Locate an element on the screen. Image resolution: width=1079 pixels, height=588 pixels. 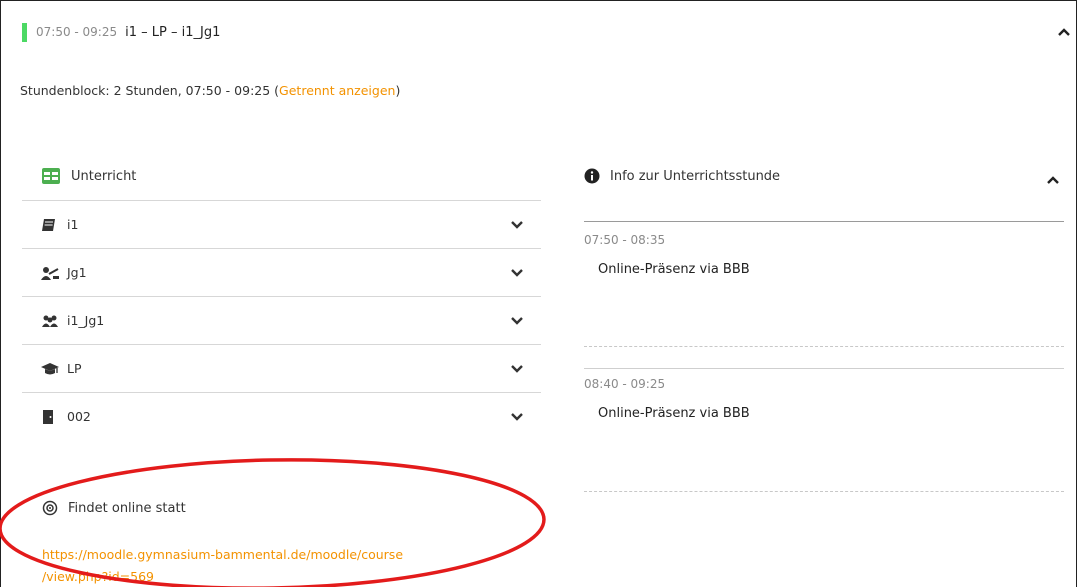
graduation-cap-icon is located at coordinates (51, 369).